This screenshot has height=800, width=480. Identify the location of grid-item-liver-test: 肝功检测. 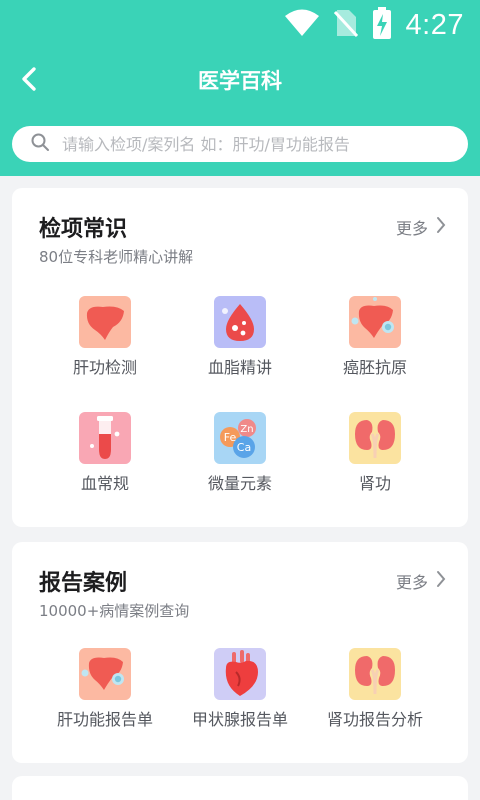
(105, 338).